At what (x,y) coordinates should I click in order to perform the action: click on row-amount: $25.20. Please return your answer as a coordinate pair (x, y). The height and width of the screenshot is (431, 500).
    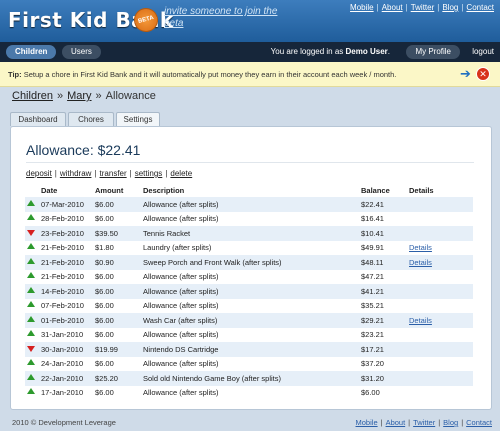
    Looking at the image, I should click on (106, 378).